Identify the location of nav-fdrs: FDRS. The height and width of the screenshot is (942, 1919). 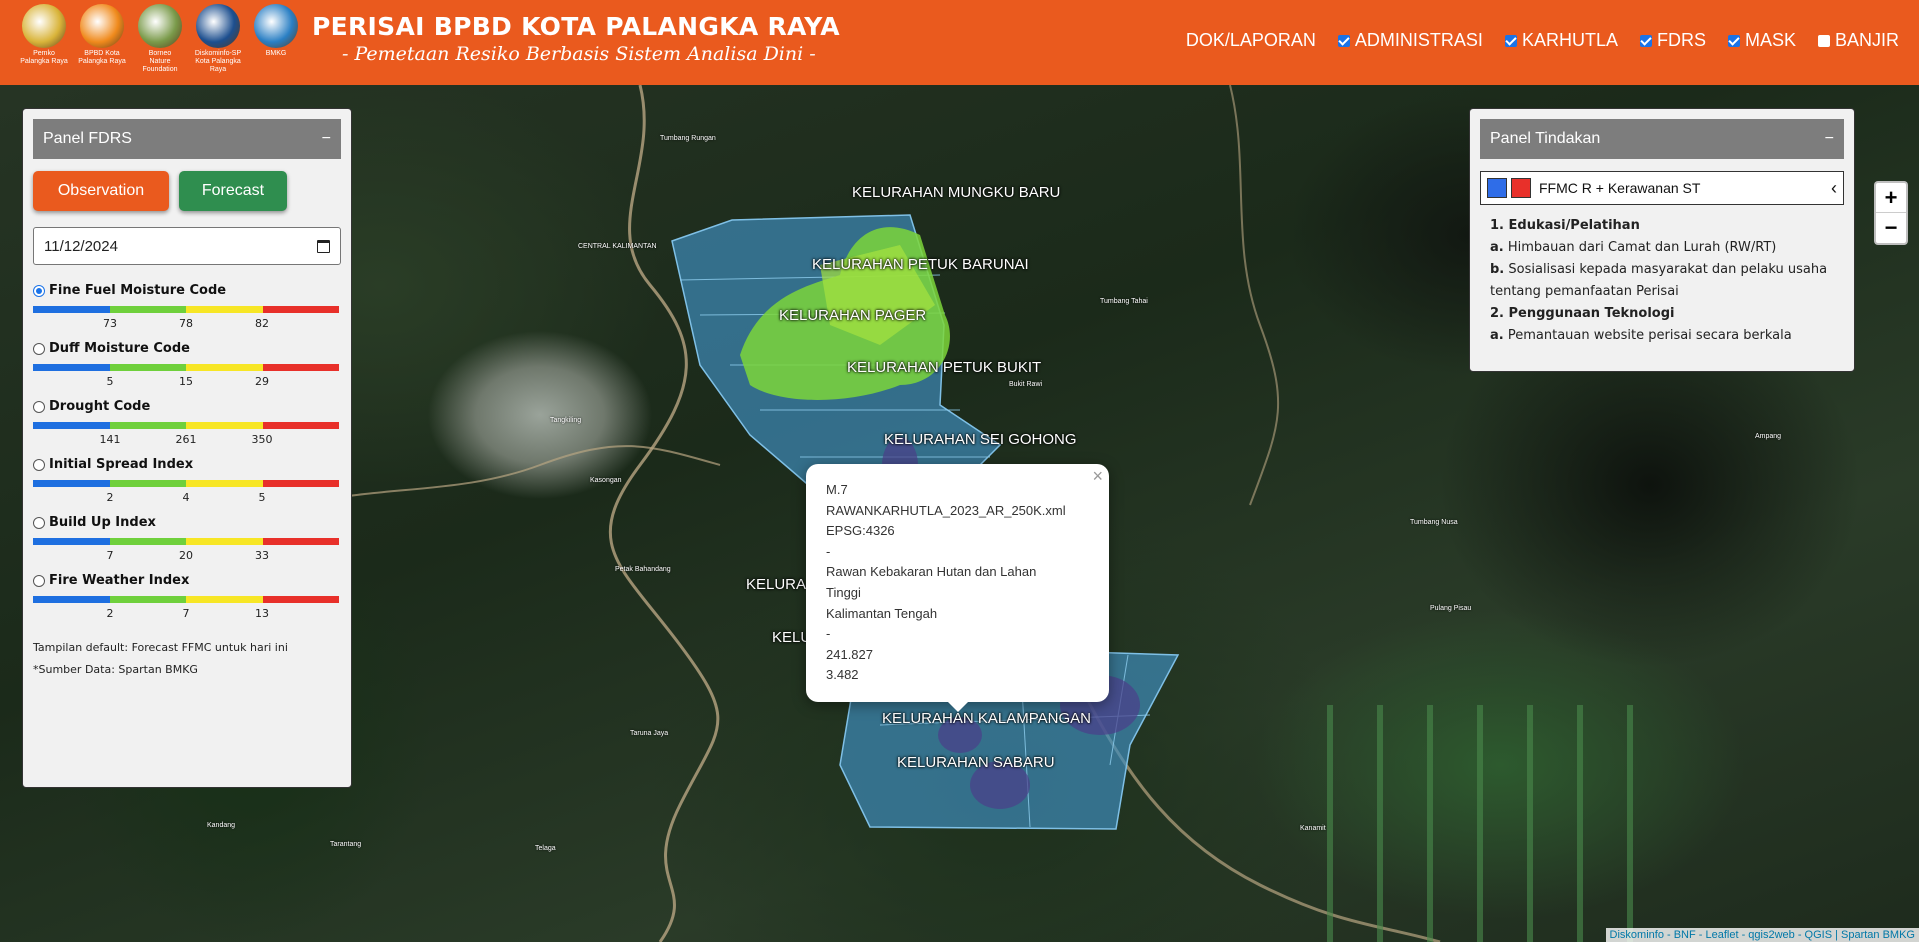
(1672, 40).